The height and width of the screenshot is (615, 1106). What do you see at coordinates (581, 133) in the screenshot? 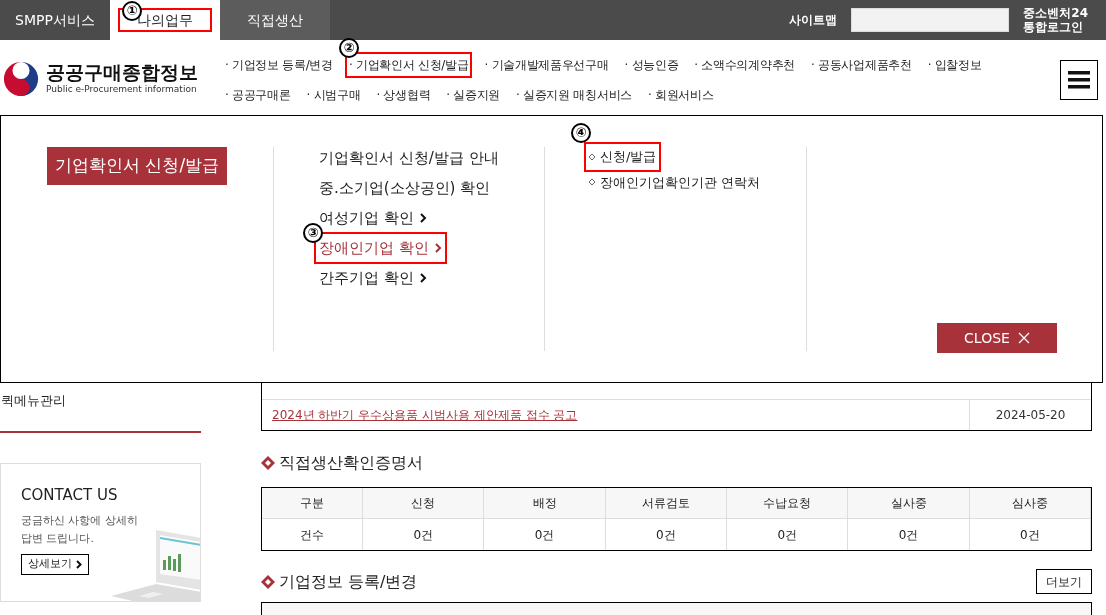
I see `annotation-number: ④` at bounding box center [581, 133].